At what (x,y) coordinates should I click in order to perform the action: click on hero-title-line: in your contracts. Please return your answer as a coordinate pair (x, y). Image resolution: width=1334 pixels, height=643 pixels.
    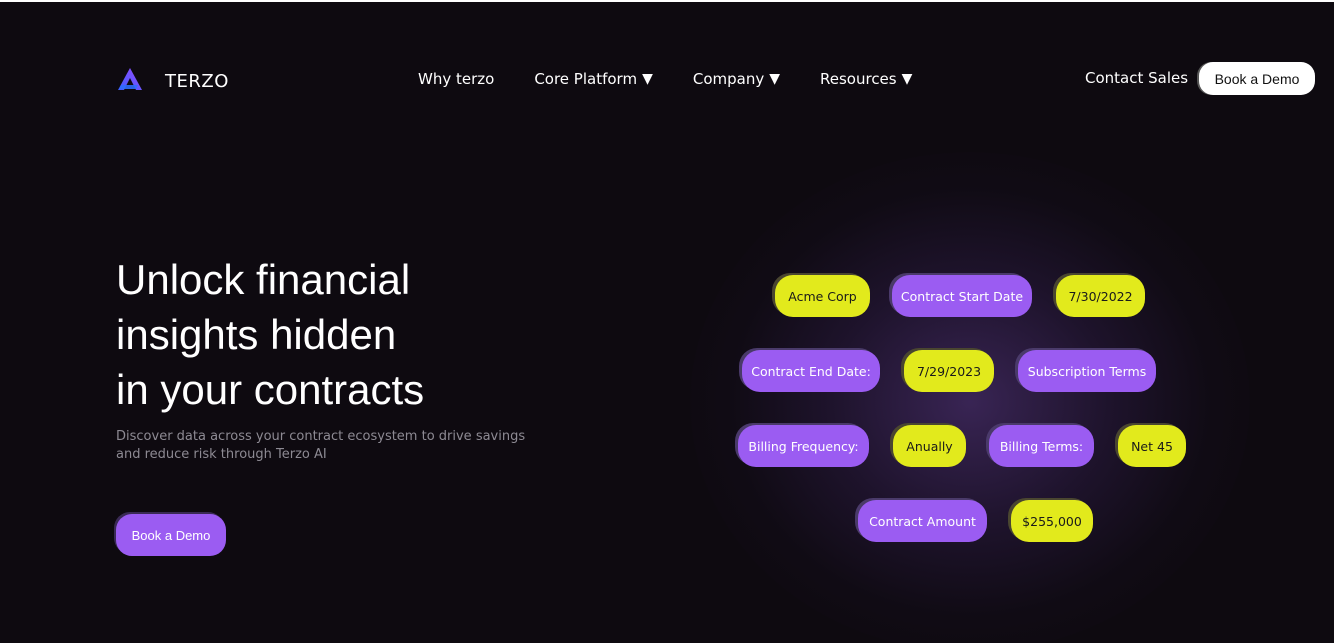
    Looking at the image, I should click on (270, 389).